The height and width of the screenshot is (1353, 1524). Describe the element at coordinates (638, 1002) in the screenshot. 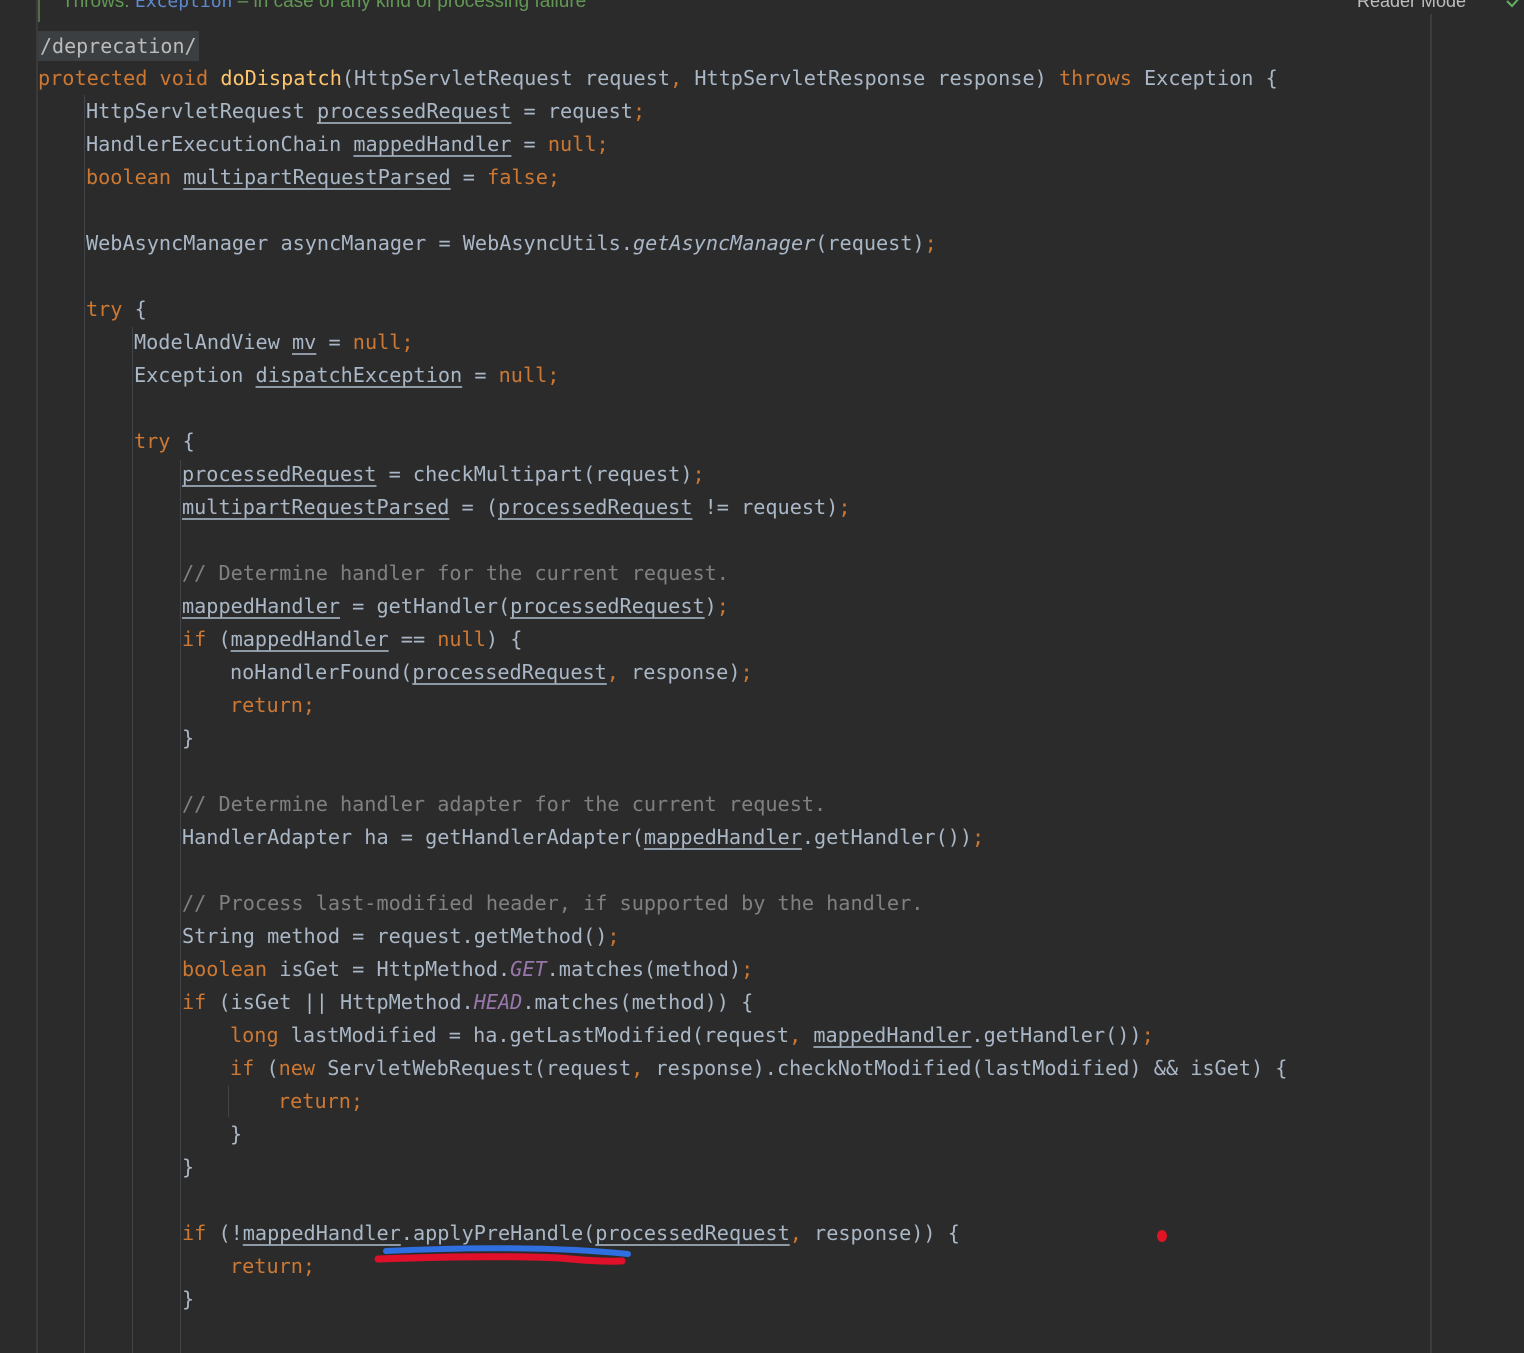

I see `code-token: .matches(method)) {` at that location.